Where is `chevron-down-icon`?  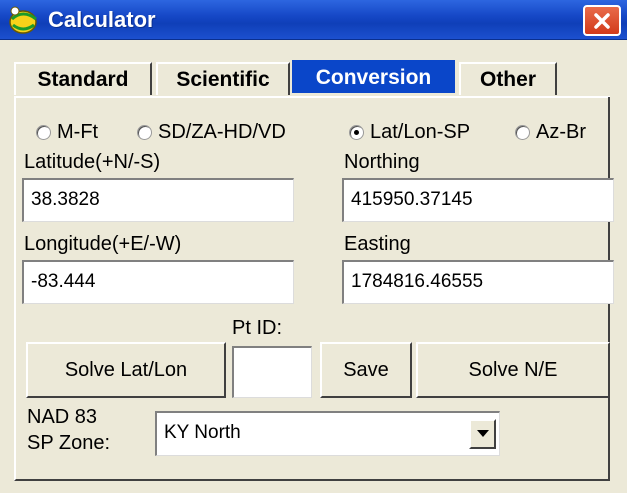
chevron-down-icon is located at coordinates (482, 433).